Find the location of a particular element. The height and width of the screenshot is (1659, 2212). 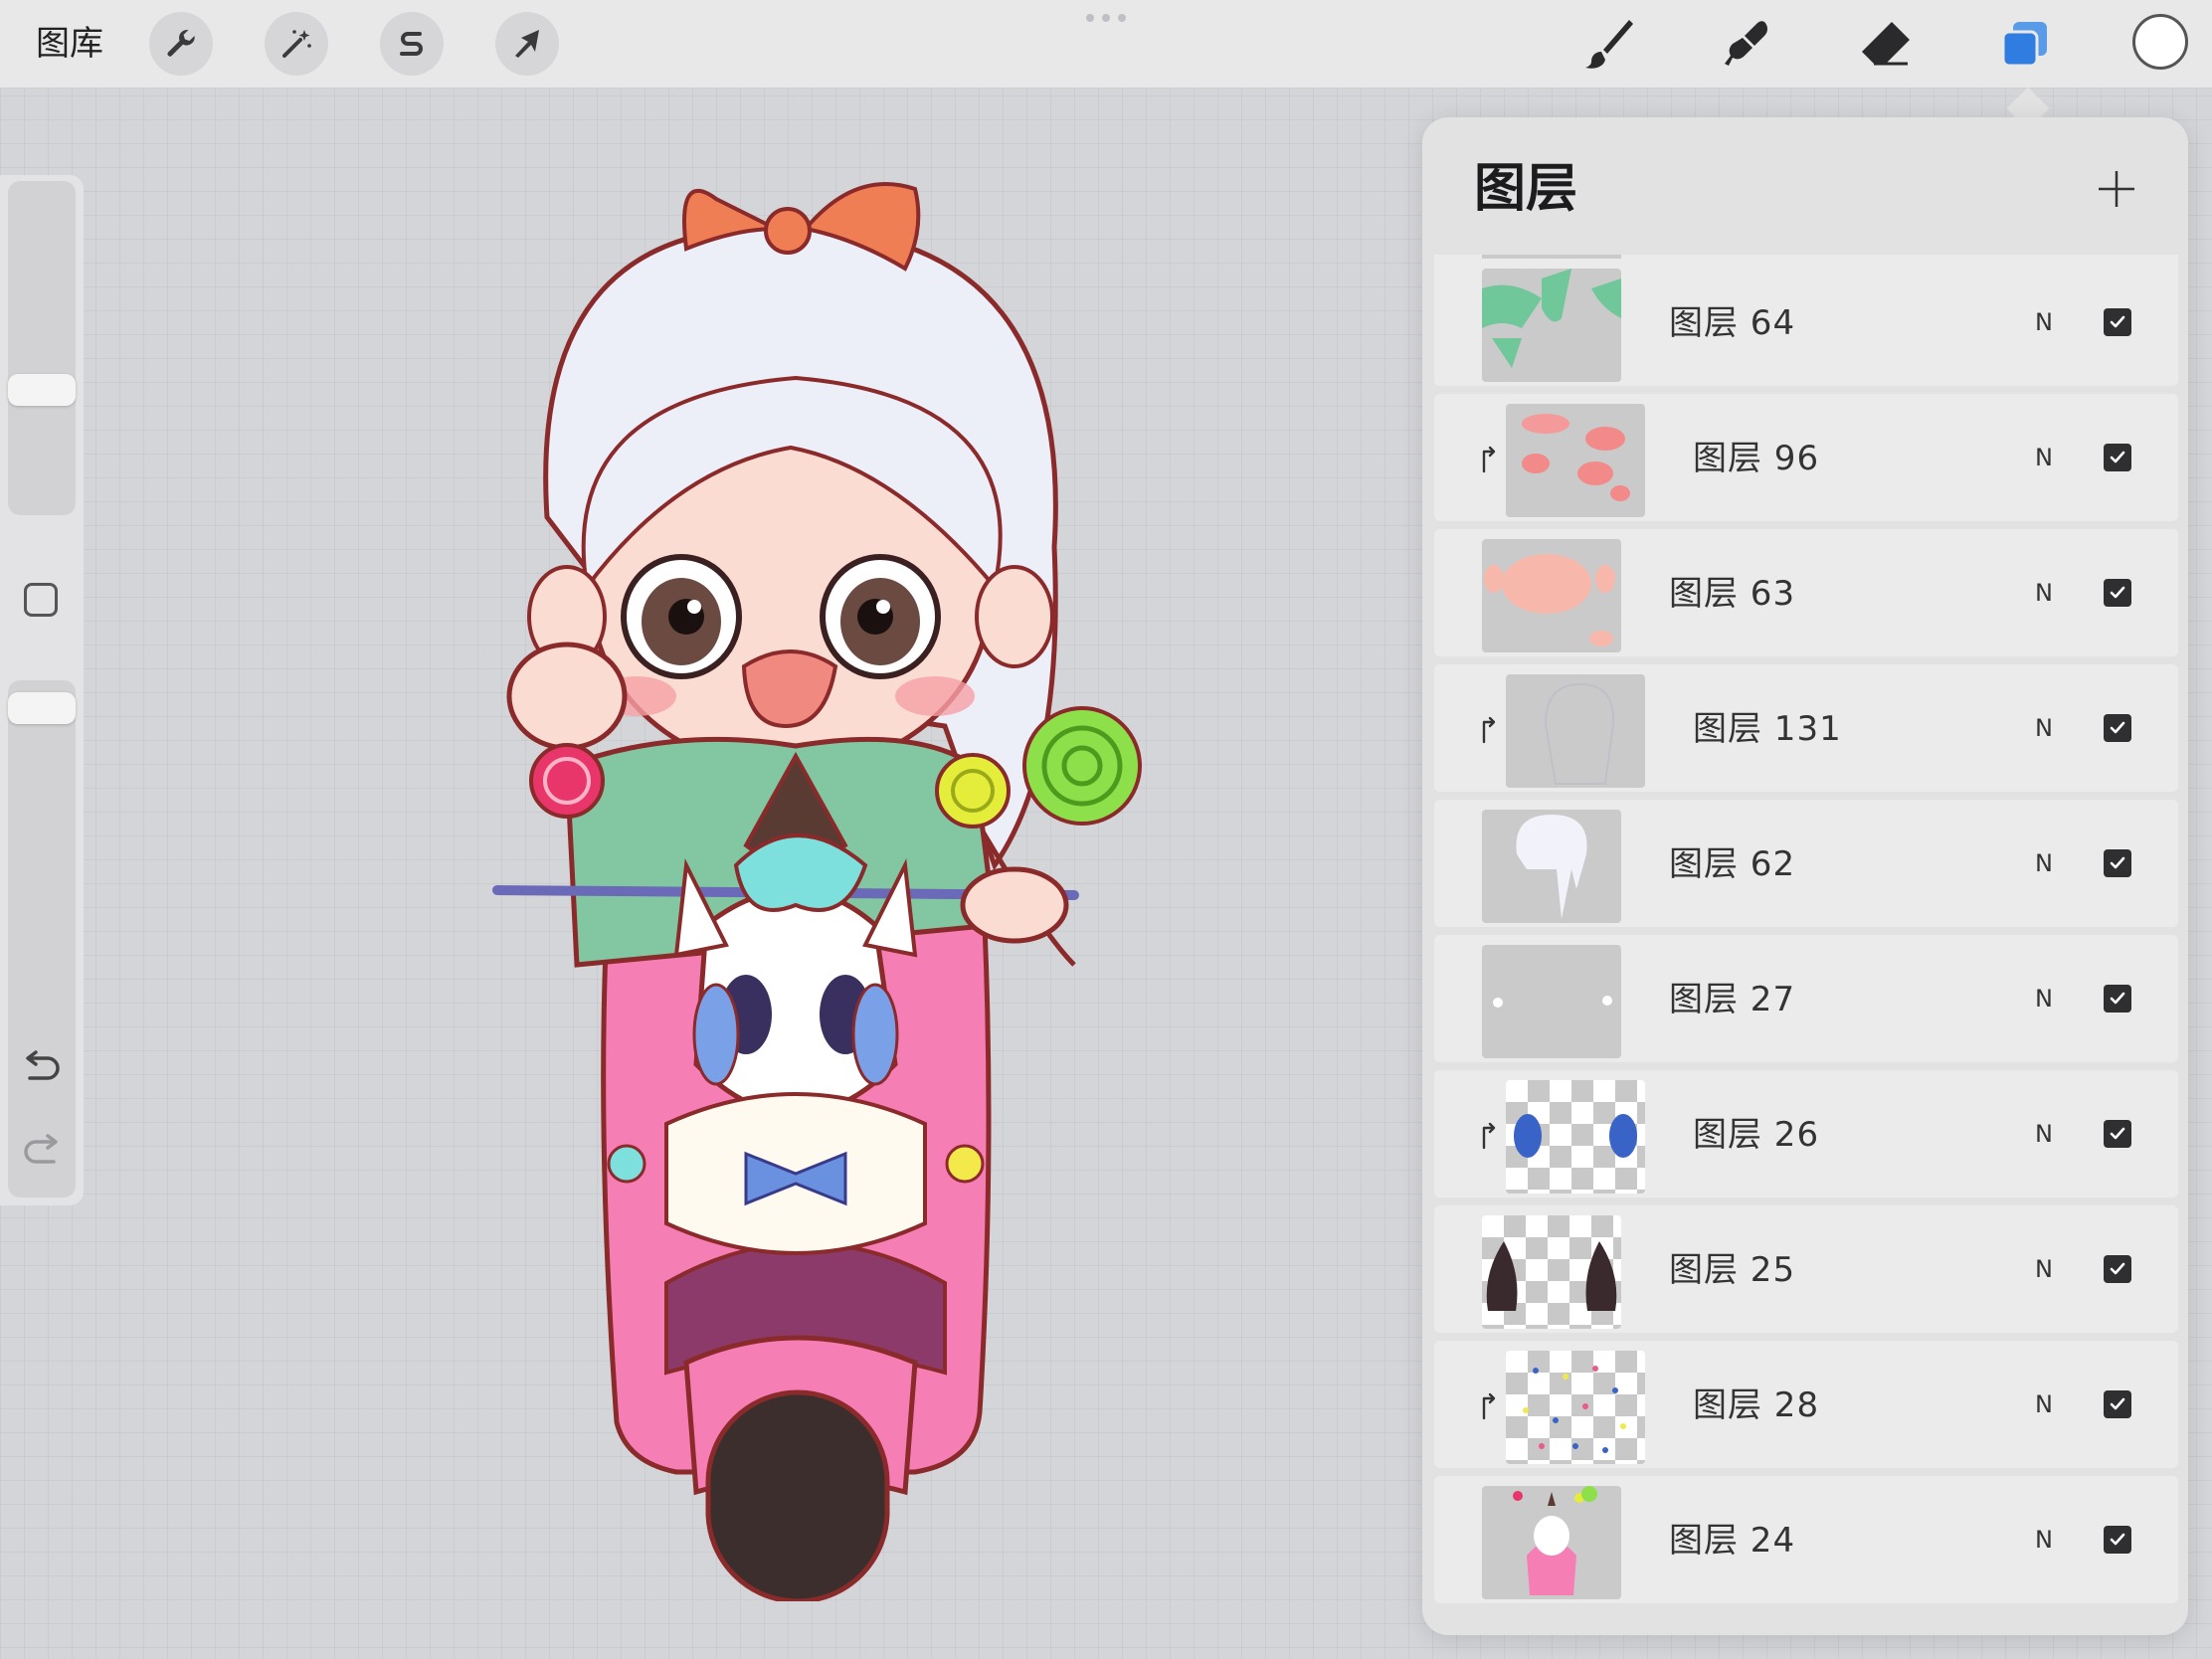

redo-icon is located at coordinates (41, 1149).